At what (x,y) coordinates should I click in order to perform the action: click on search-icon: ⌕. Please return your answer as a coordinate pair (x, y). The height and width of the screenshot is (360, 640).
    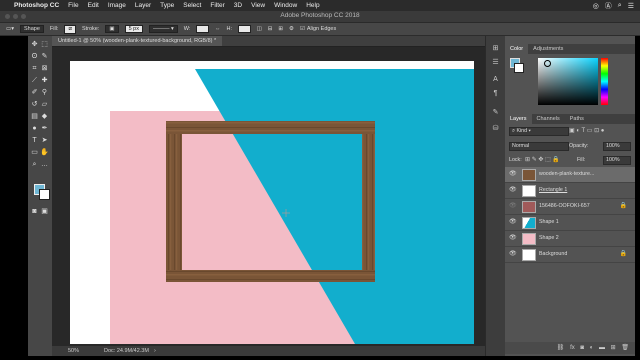
    Looking at the image, I should click on (620, 6).